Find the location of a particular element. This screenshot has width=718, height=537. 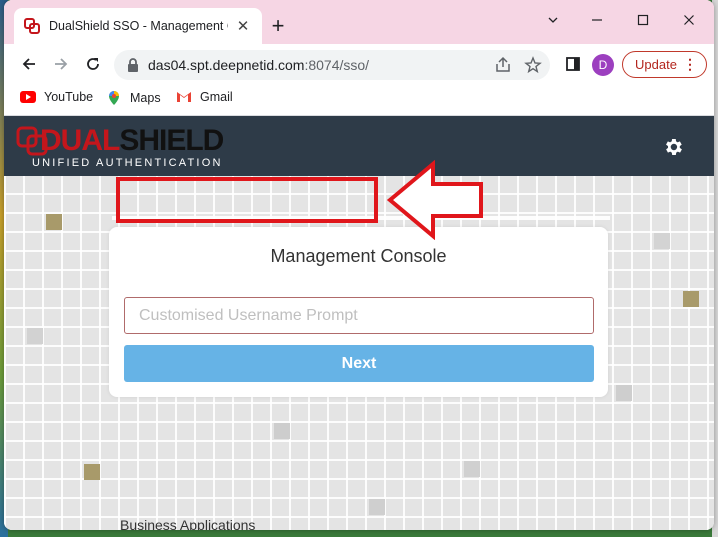

tab-title: DualShield SSO - Management C is located at coordinates (138, 26).